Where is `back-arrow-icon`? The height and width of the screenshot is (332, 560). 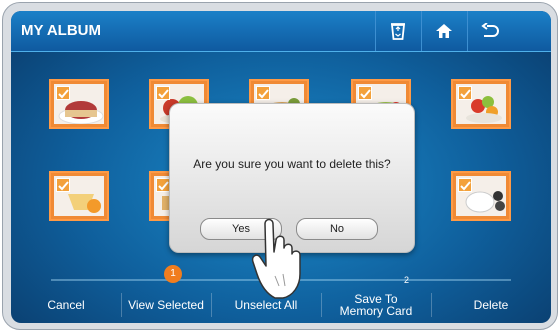
back-arrow-icon is located at coordinates (490, 30).